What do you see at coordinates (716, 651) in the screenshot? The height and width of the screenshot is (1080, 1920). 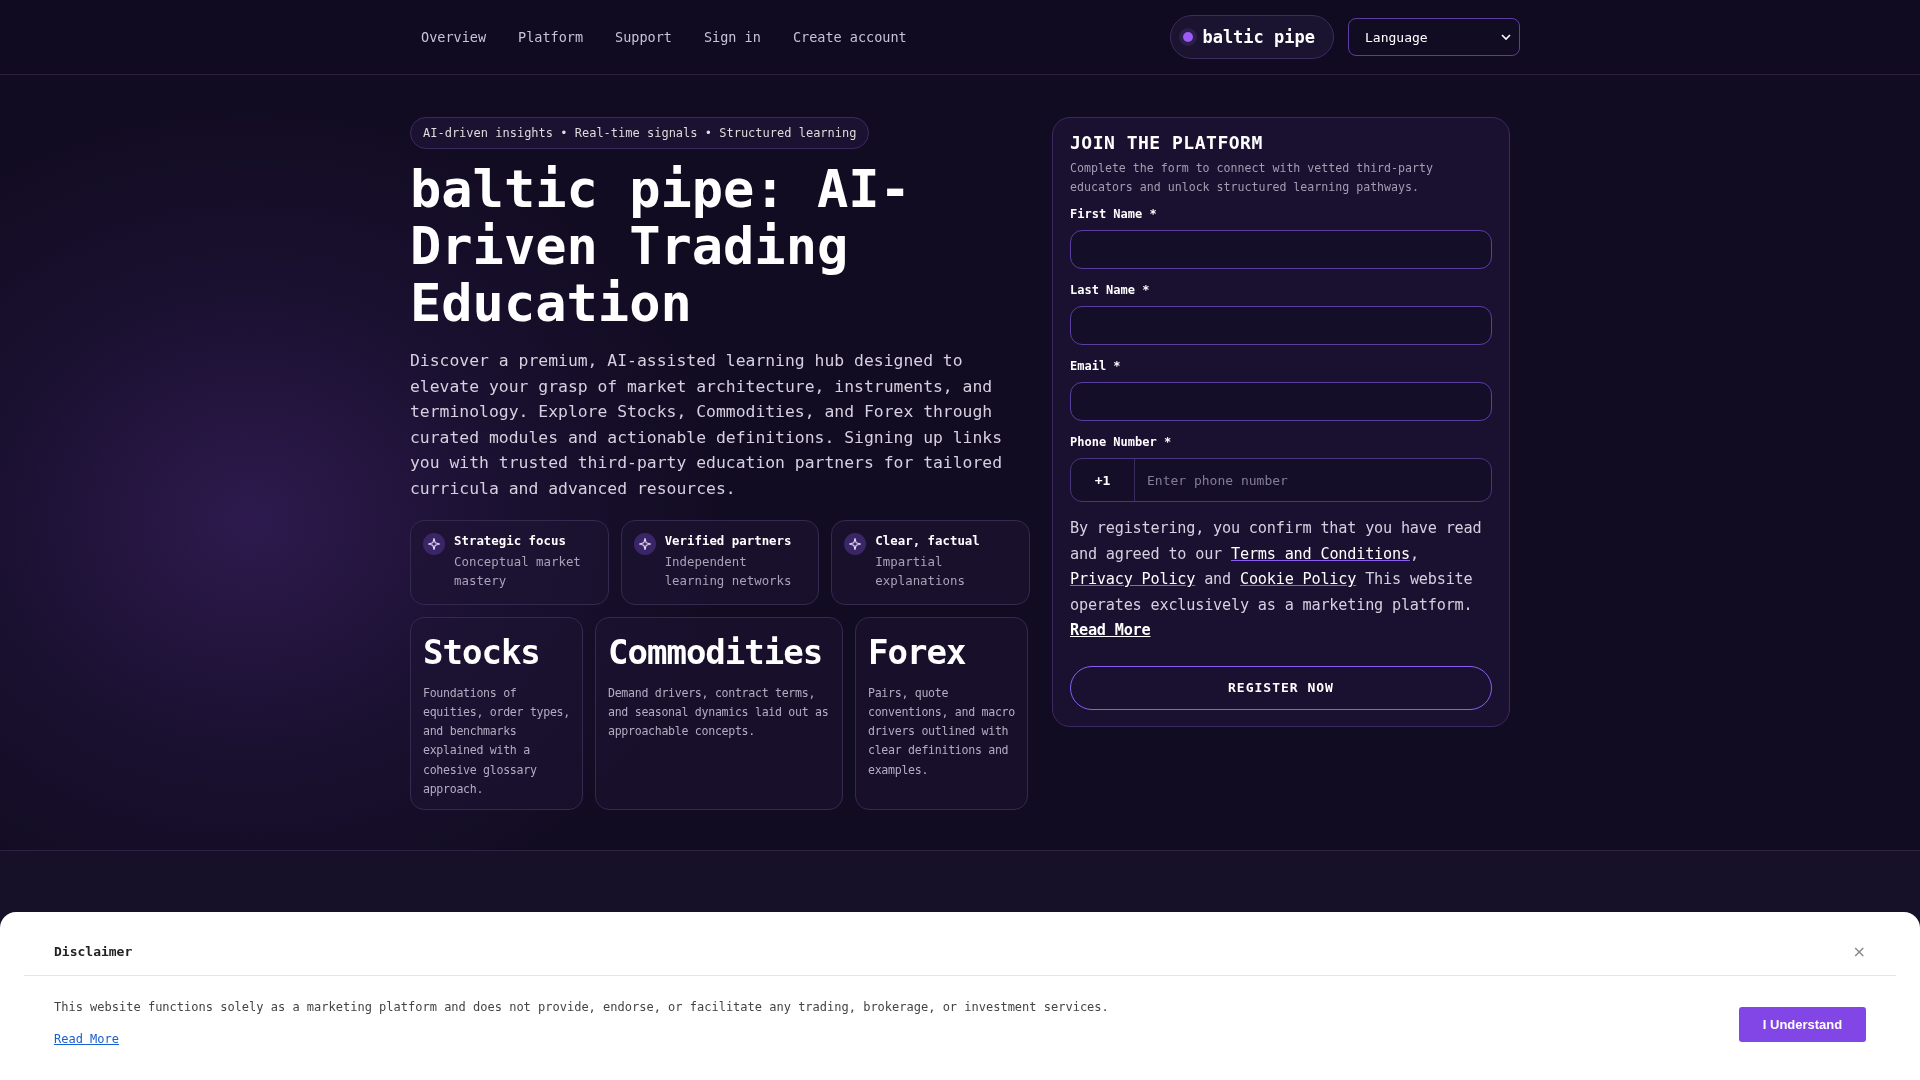 I see `topic-title: Commodities` at bounding box center [716, 651].